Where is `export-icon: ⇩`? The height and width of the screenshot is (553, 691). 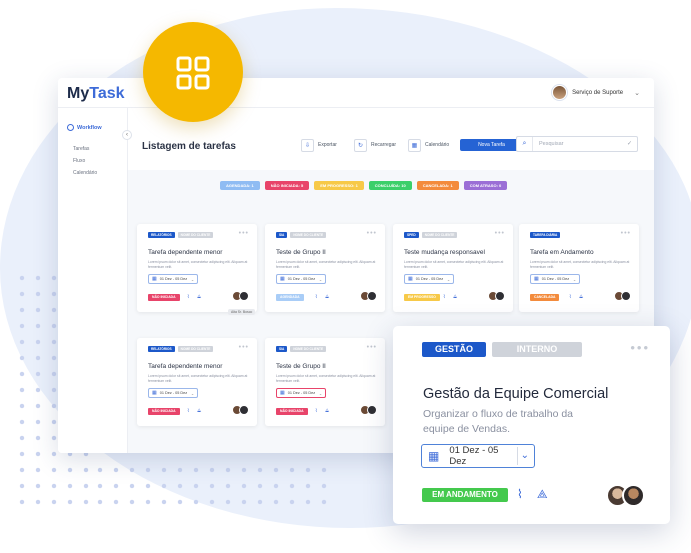
export-icon: ⇩ is located at coordinates (307, 145).